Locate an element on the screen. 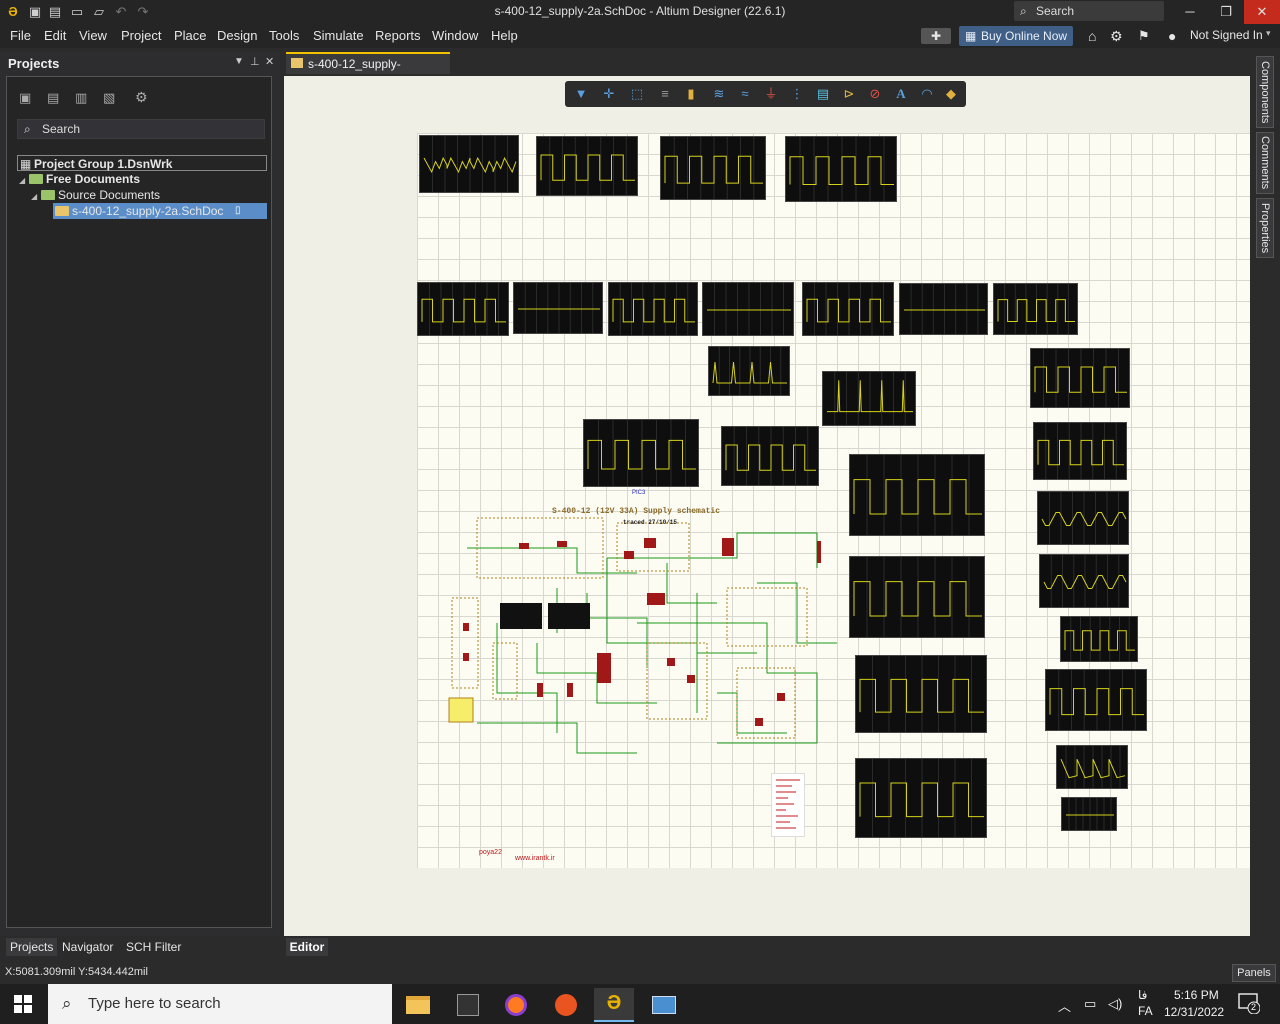 The width and height of the screenshot is (1280, 1024). menu-help: Help is located at coordinates (504, 35).